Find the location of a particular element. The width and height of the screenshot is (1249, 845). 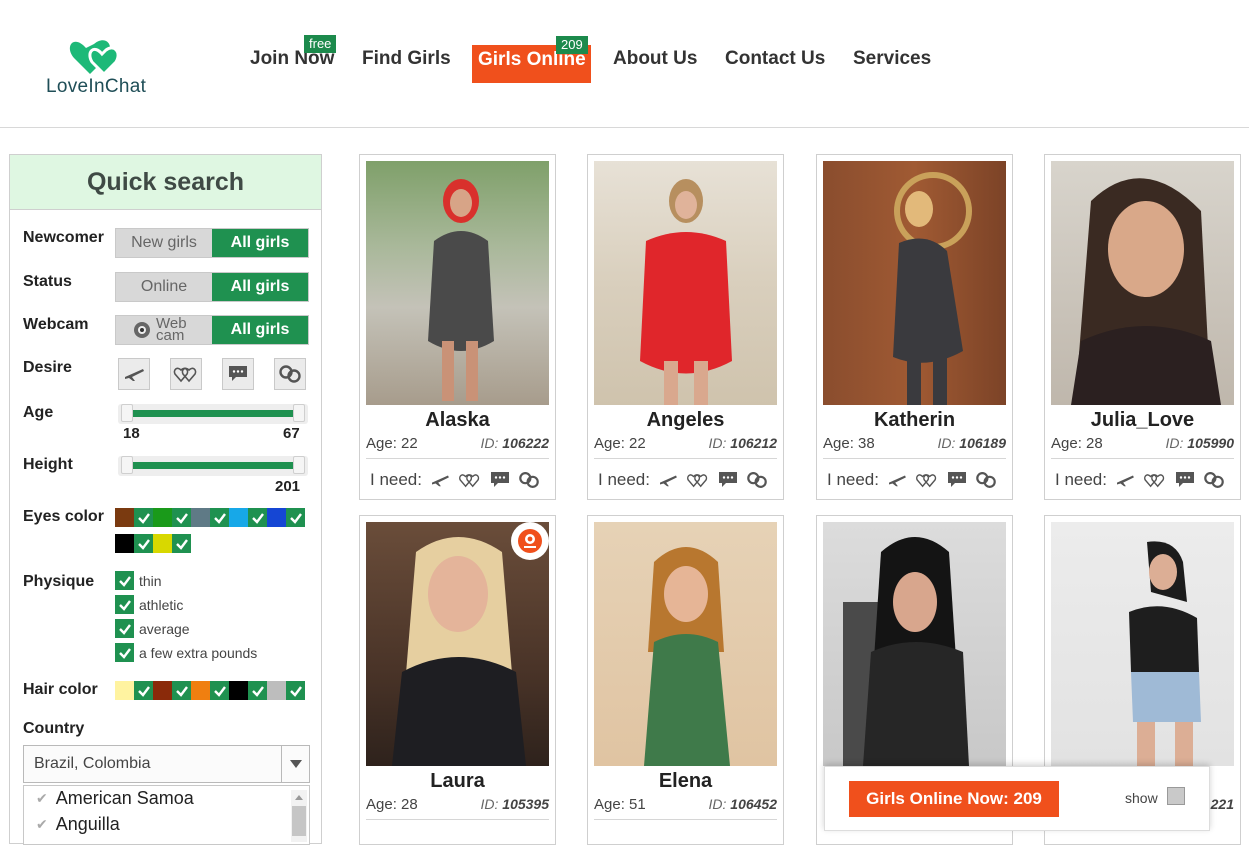

eye-color-gray-checkbox is located at coordinates (219, 517).